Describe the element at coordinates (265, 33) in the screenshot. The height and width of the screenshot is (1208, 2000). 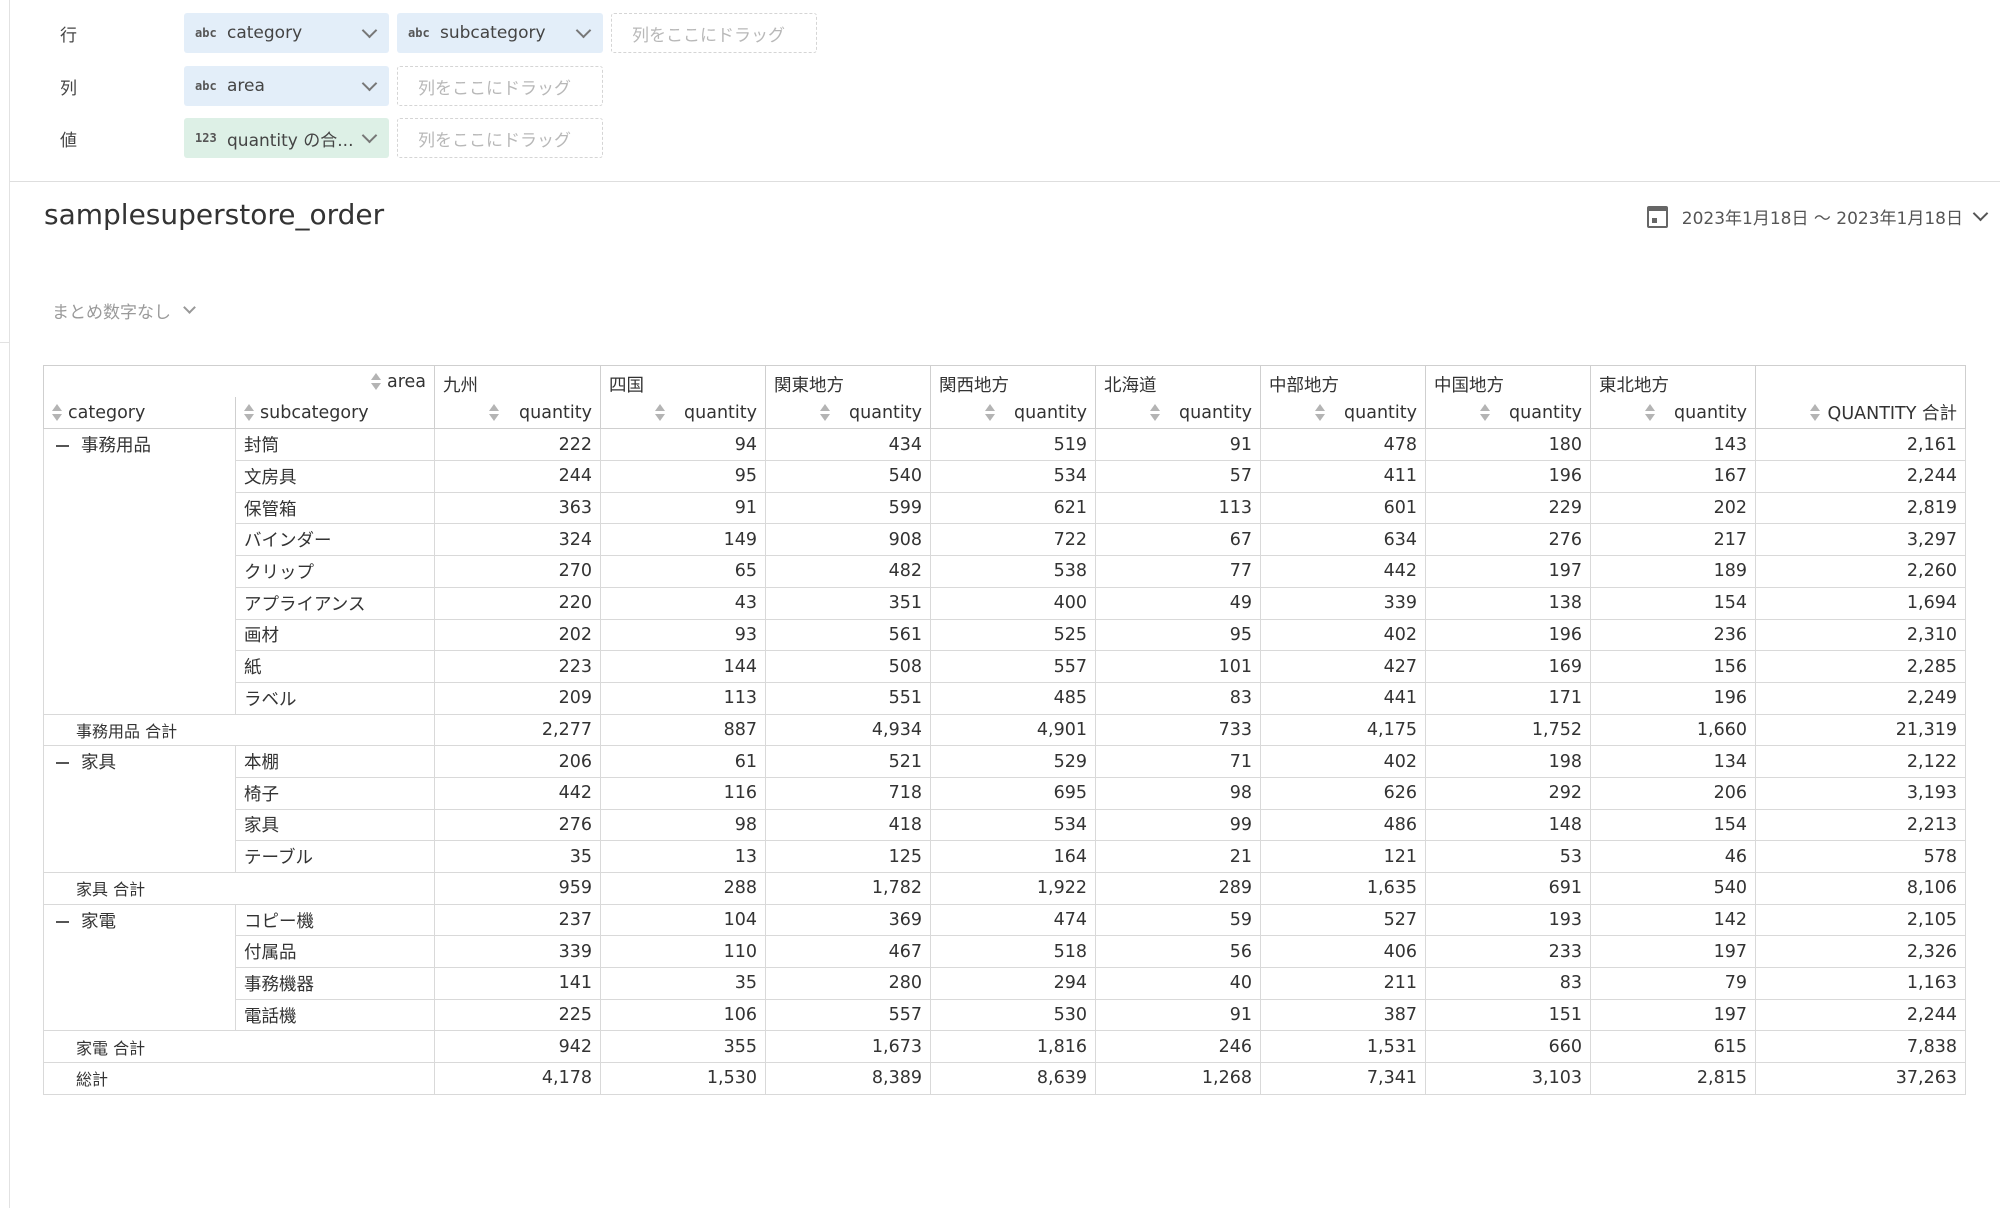
I see `pill-label: category` at that location.